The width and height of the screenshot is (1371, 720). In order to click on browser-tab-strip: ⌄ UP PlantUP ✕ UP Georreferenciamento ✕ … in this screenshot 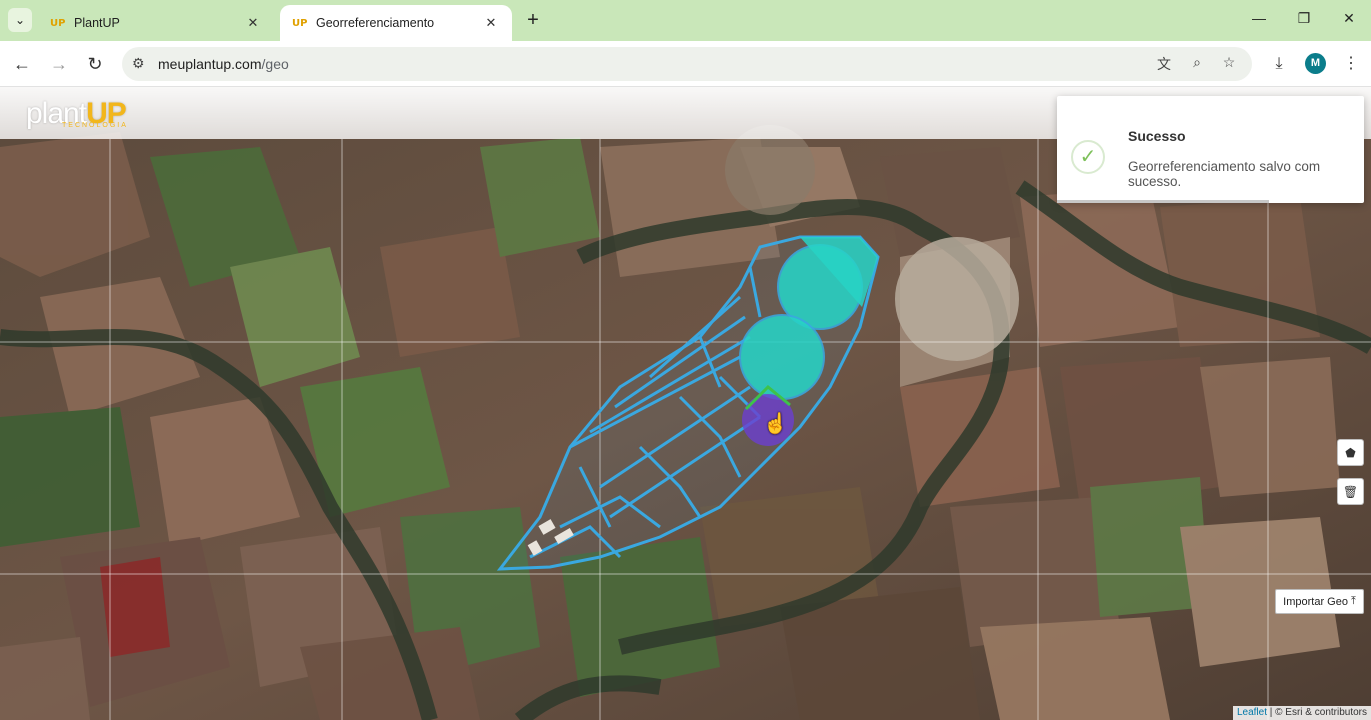, I will do `click(685, 20)`.